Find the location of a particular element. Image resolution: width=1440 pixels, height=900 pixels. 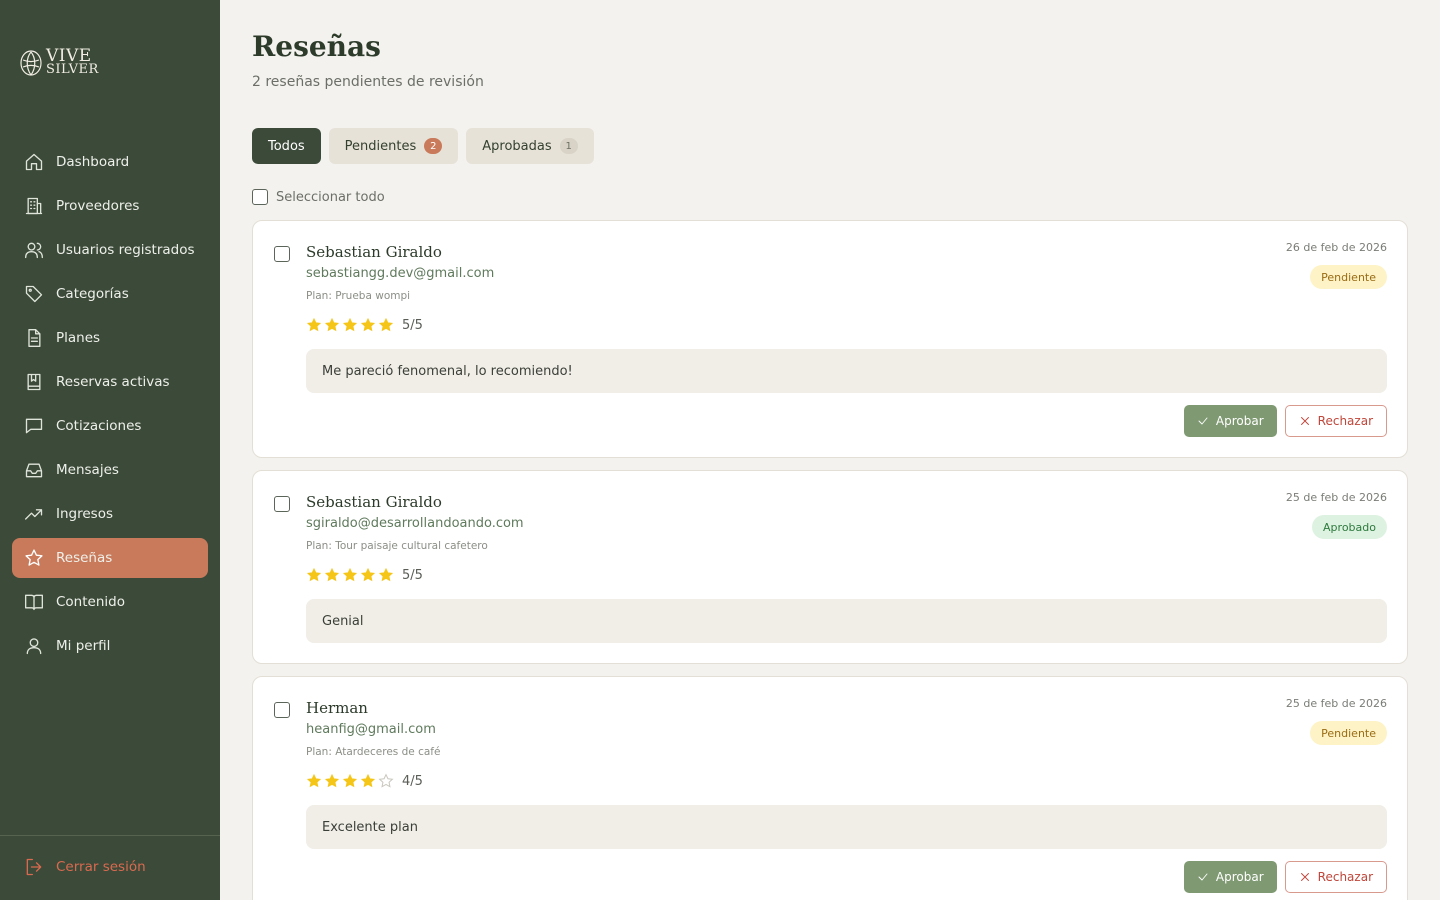

tab-aprobadas: Aprobadas 1 is located at coordinates (530, 146).